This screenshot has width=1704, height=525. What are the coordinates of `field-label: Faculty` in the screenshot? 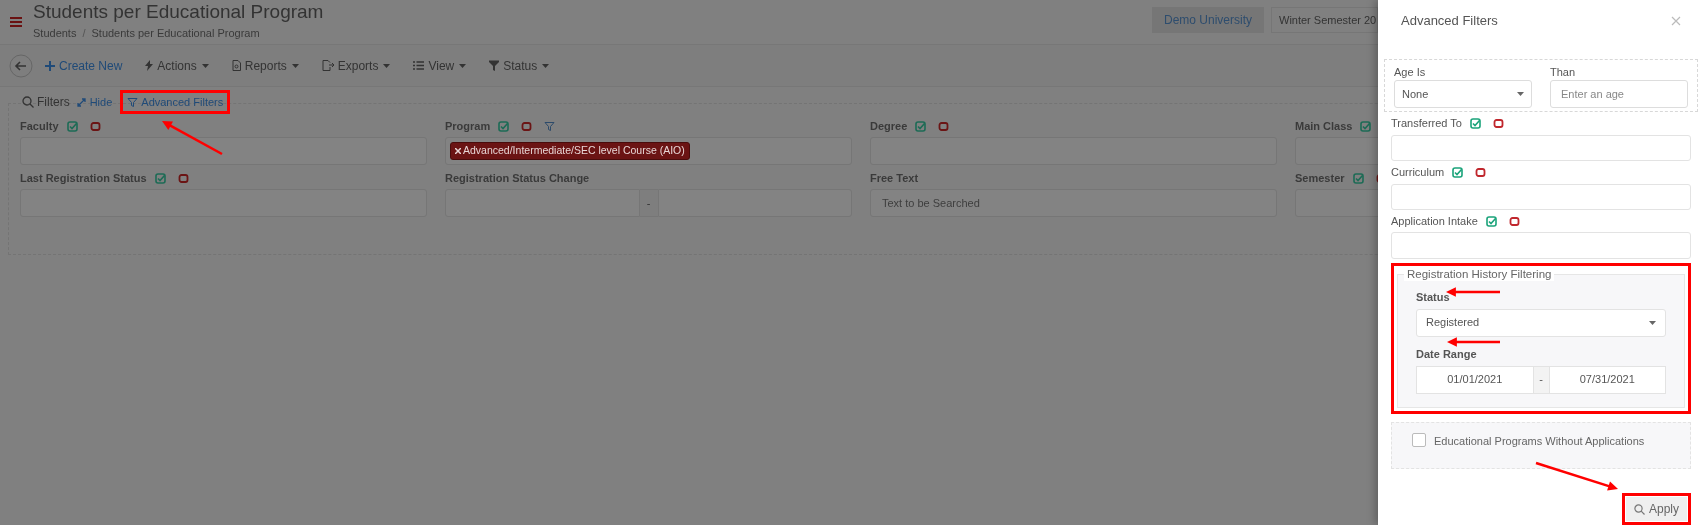 It's located at (39, 127).